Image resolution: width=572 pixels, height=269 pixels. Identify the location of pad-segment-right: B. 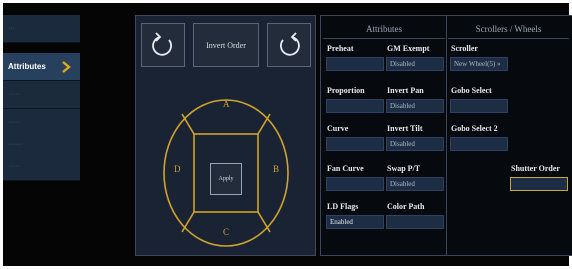
(276, 169).